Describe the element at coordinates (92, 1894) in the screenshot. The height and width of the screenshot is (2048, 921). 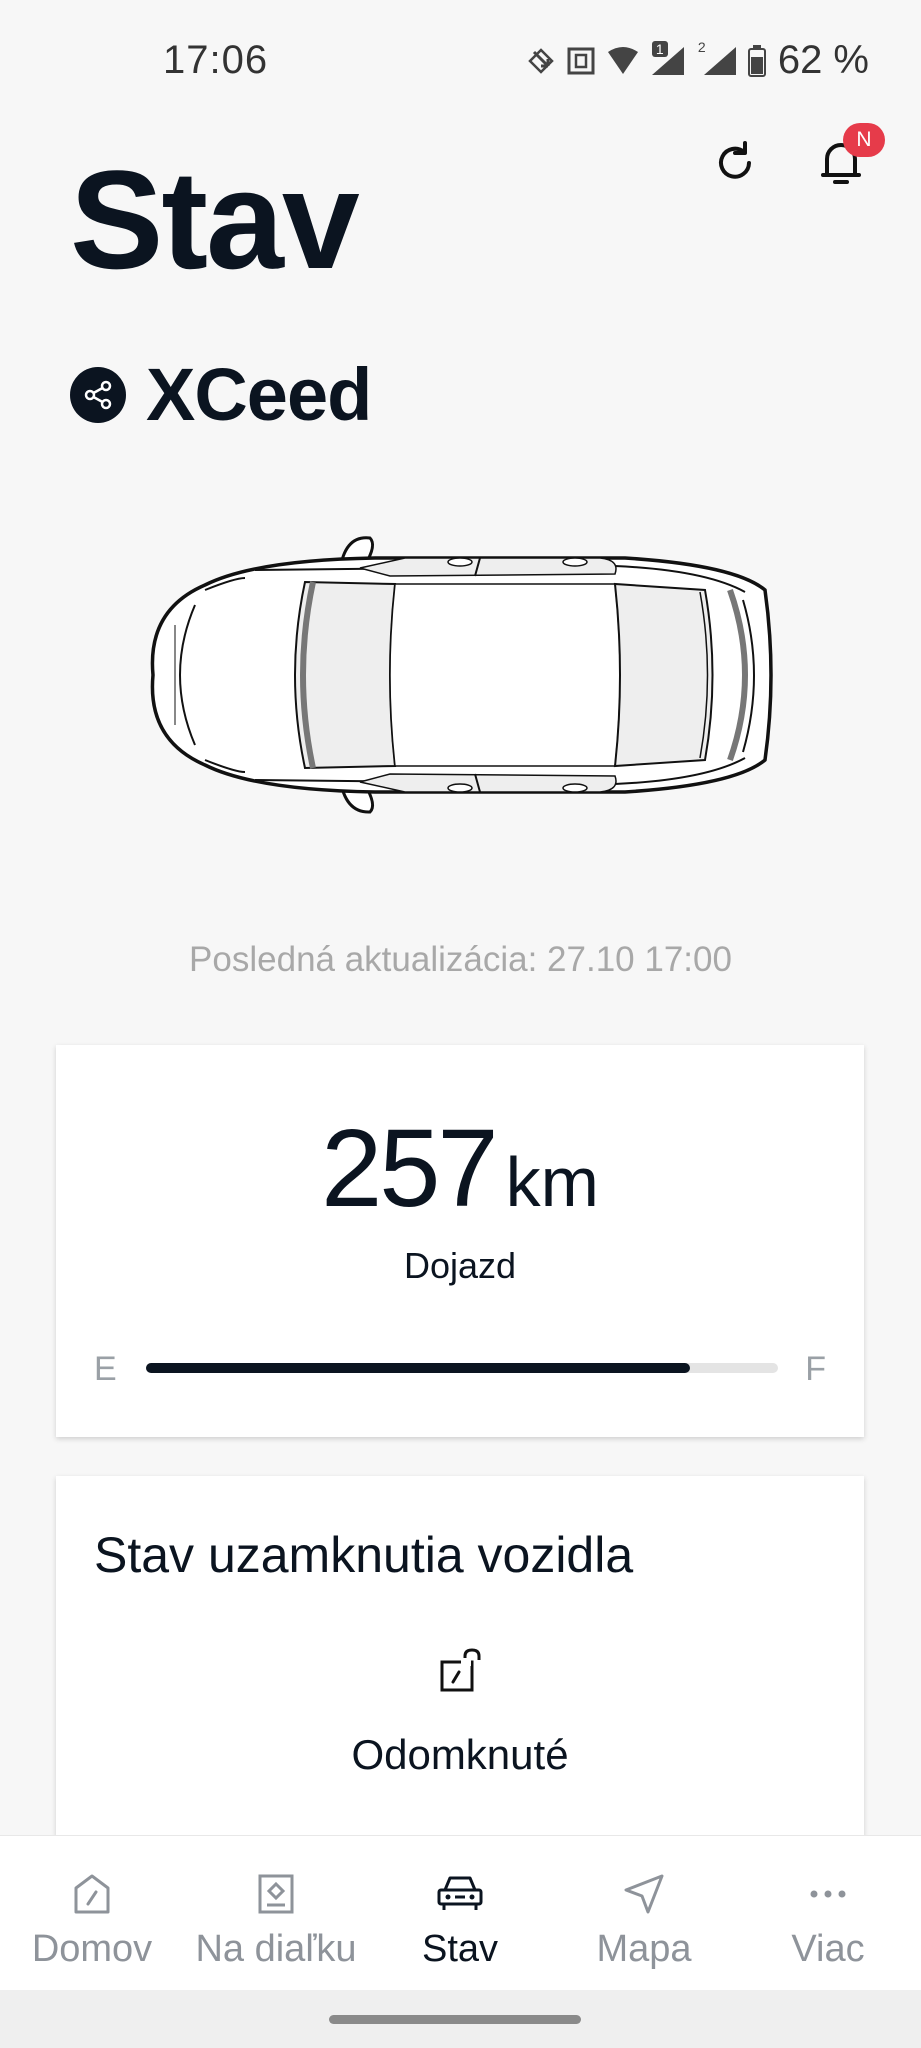
I see `home-icon` at that location.